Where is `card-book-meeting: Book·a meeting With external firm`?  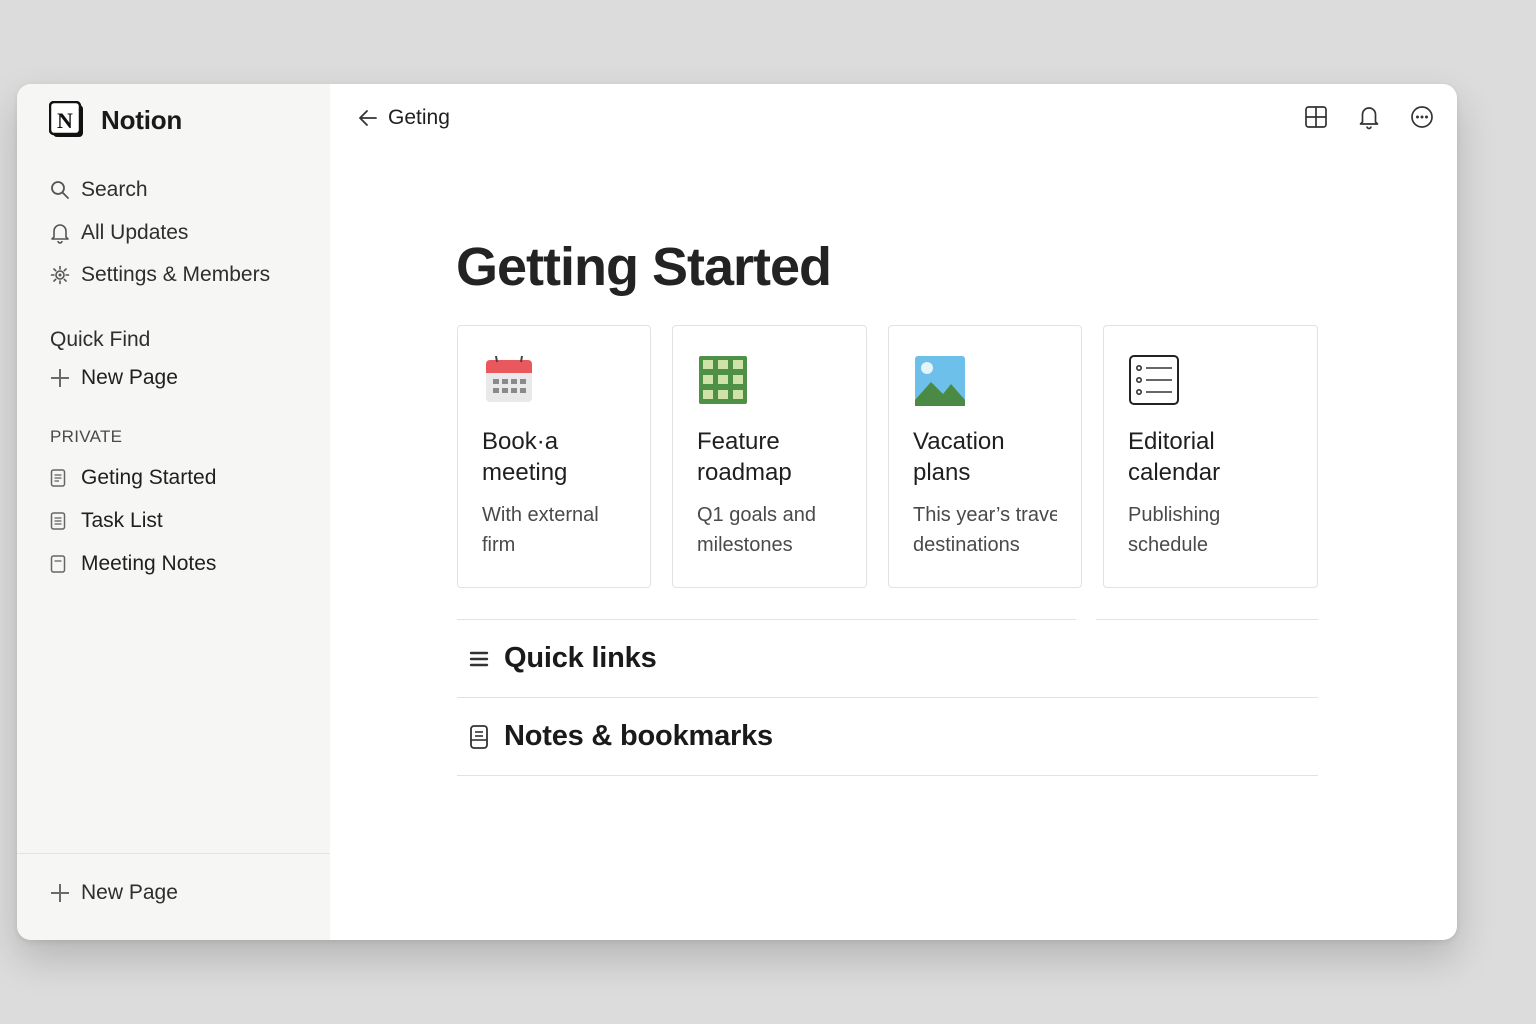
card-book-meeting: Book·a meeting With external firm is located at coordinates (554, 456).